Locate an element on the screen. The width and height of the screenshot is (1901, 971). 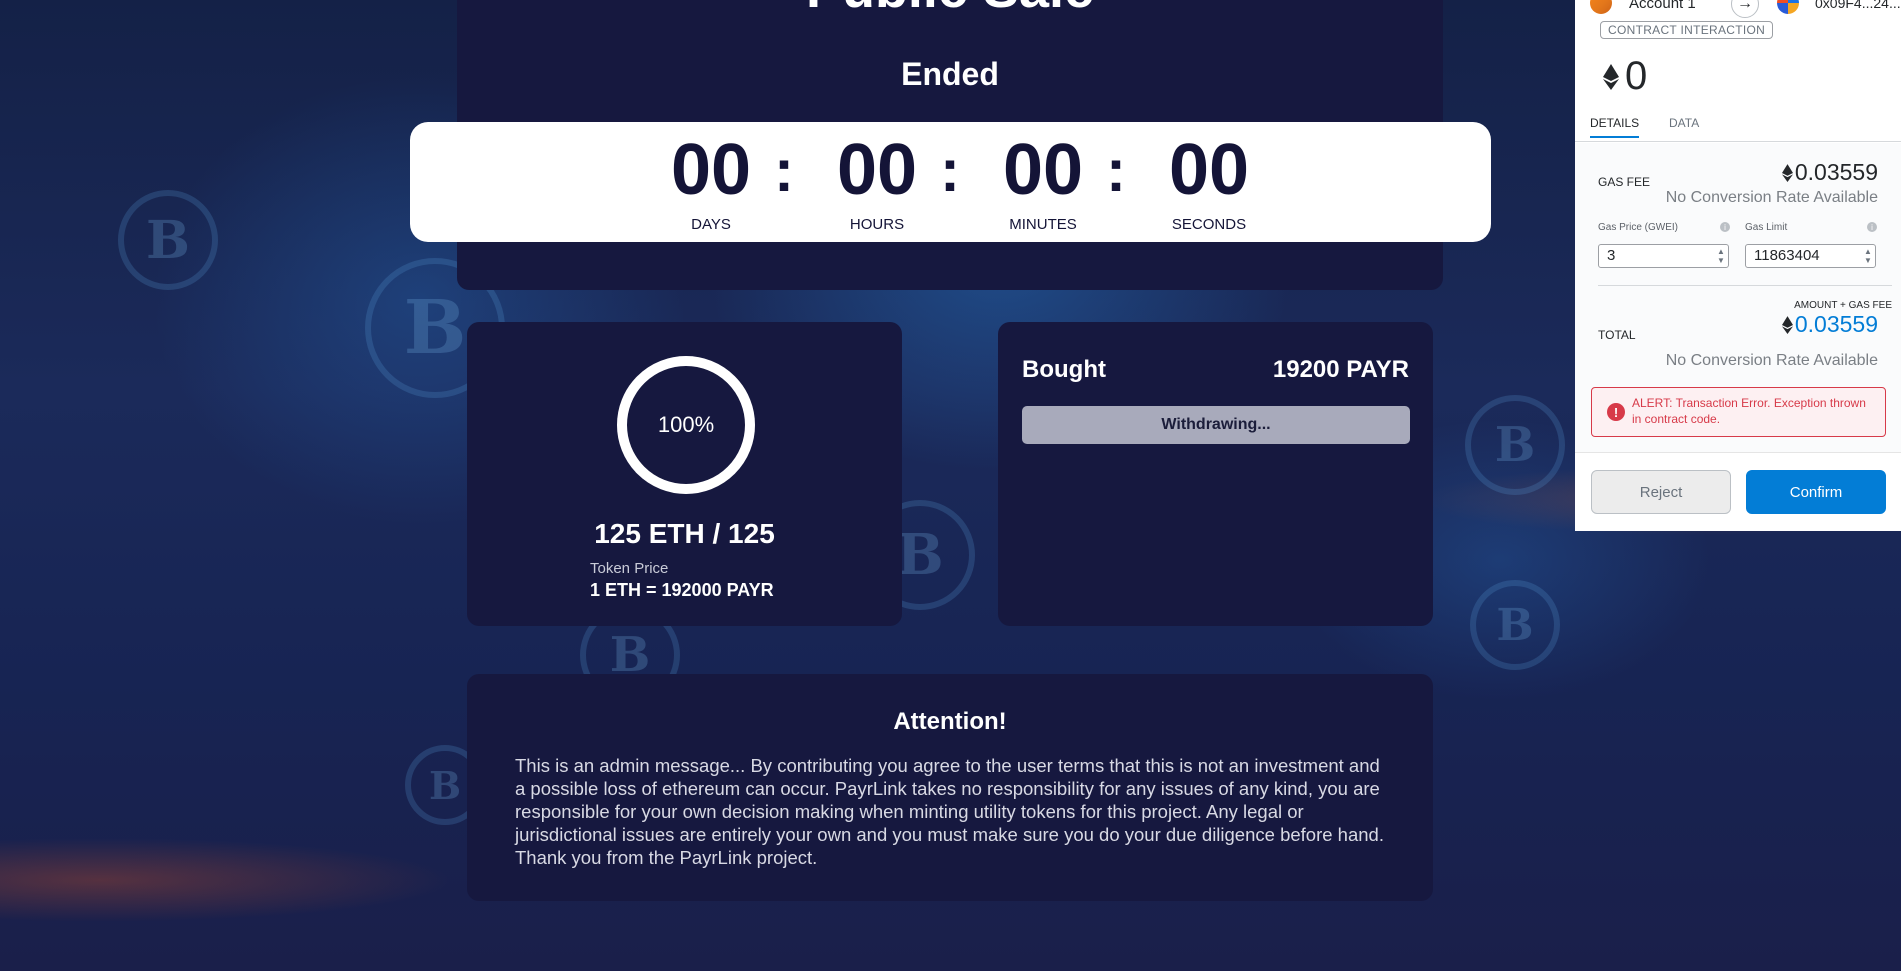
countdown-days: 00 DAYS is located at coordinates (711, 181).